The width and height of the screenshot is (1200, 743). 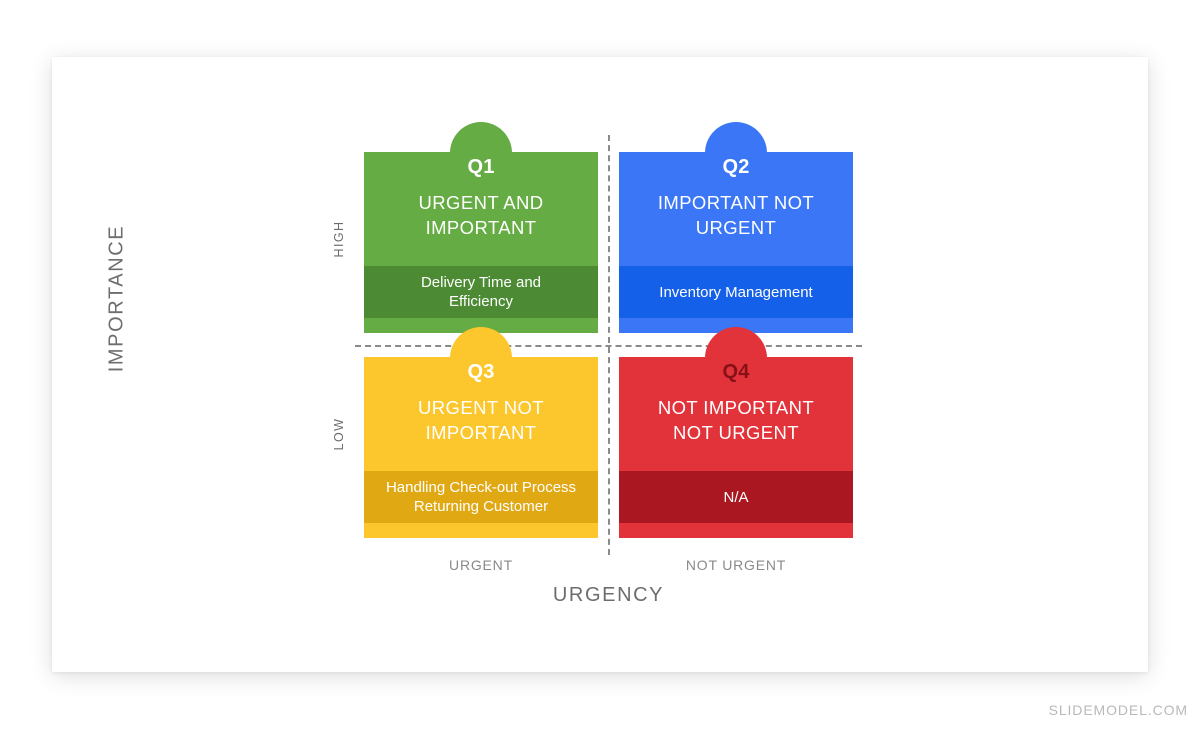 I want to click on quadrant-q1-title-line2: IMPORTANT, so click(x=481, y=227).